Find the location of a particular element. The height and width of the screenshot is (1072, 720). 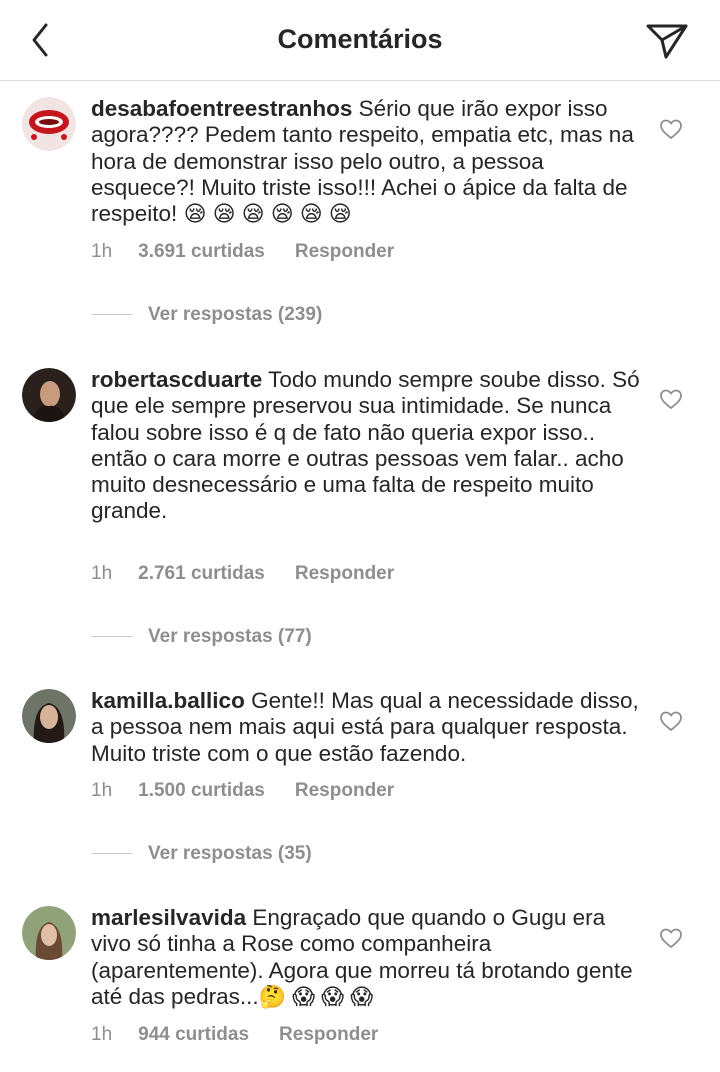

view-replies-label: Ver respostas (77) is located at coordinates (230, 636).